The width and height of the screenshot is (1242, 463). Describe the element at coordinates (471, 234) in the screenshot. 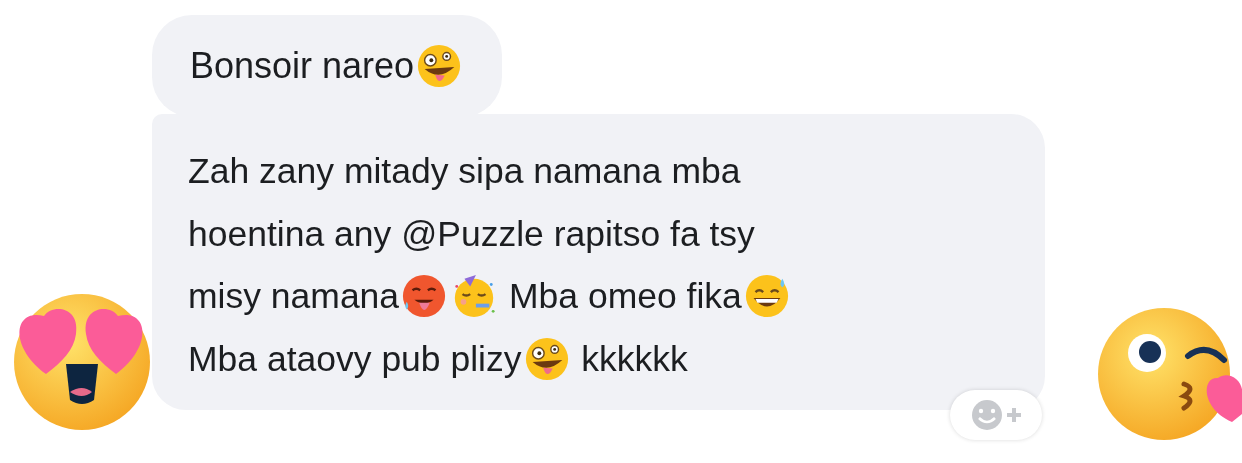

I see `message-text: hoentina any @Puzzle rapitso fa tsy` at that location.